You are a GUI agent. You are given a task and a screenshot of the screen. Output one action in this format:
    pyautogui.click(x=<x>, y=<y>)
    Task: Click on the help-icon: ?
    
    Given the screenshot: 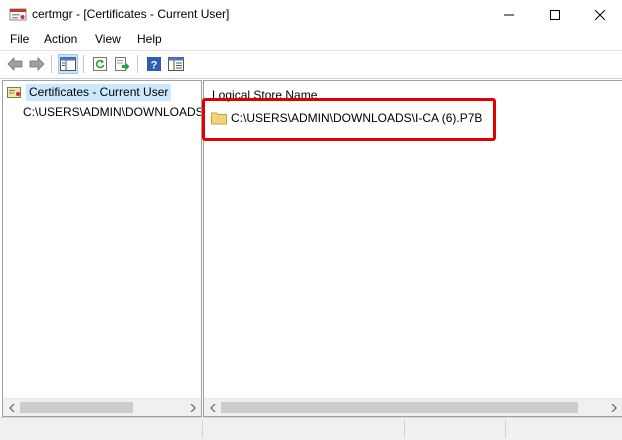 What is the action you would take?
    pyautogui.click(x=154, y=64)
    